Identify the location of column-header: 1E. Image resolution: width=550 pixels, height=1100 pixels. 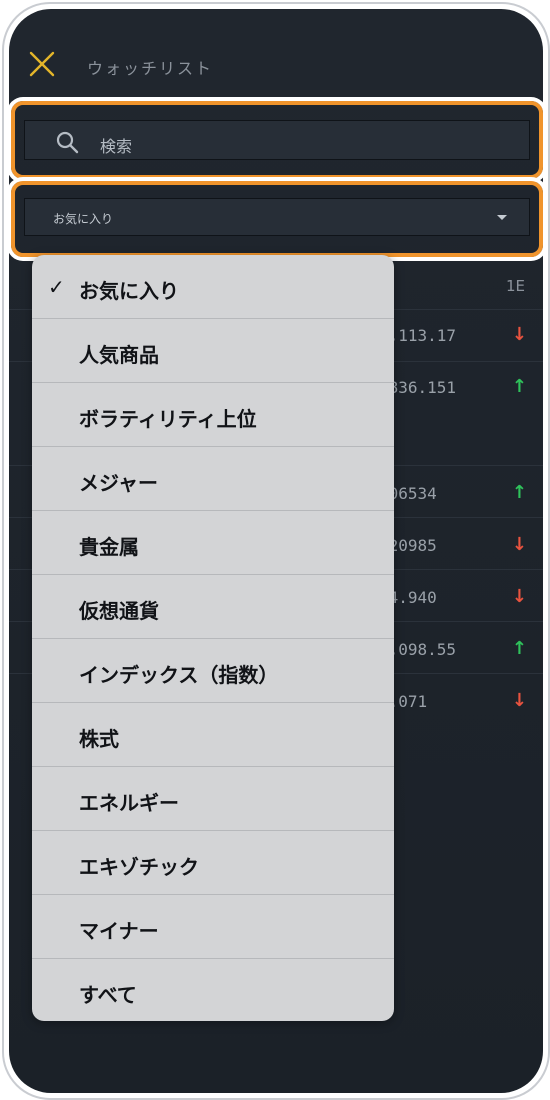
(515, 286).